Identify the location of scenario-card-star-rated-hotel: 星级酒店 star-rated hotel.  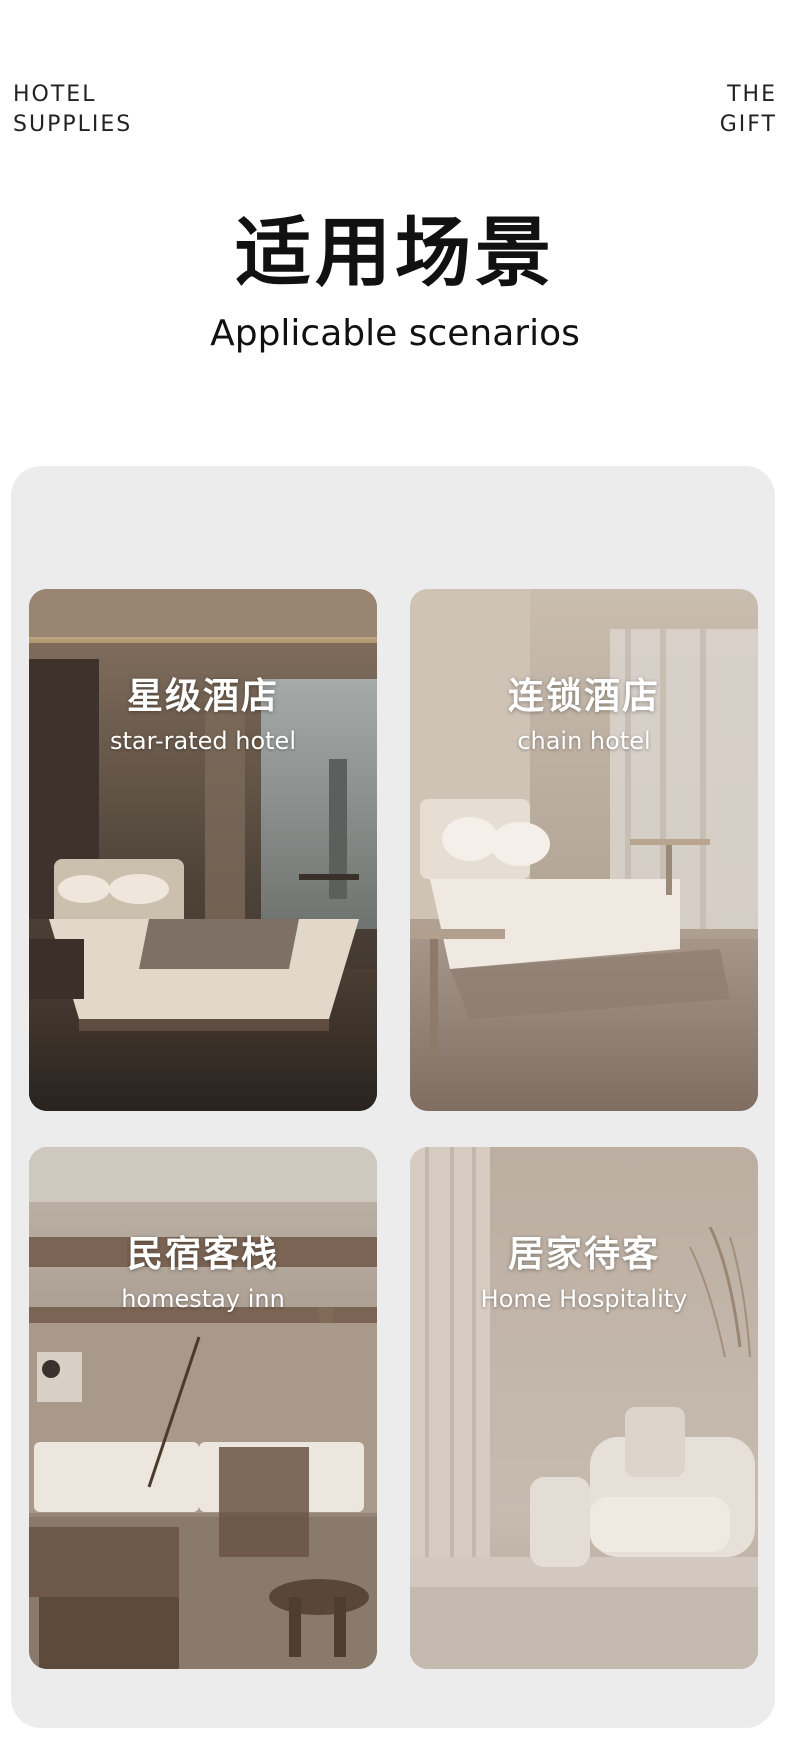
(203, 850).